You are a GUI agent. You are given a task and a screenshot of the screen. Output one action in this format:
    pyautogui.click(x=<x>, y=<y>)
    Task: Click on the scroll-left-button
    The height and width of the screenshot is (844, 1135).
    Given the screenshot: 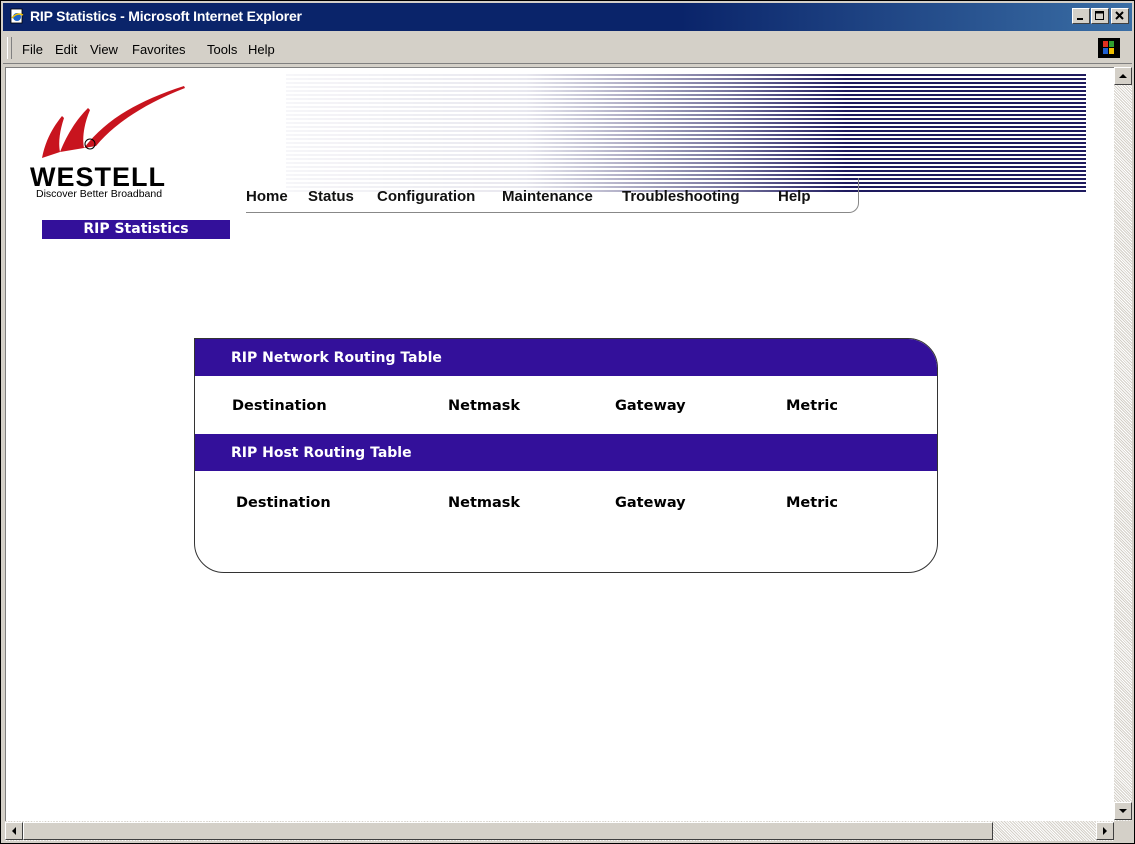 What is the action you would take?
    pyautogui.click(x=14, y=831)
    